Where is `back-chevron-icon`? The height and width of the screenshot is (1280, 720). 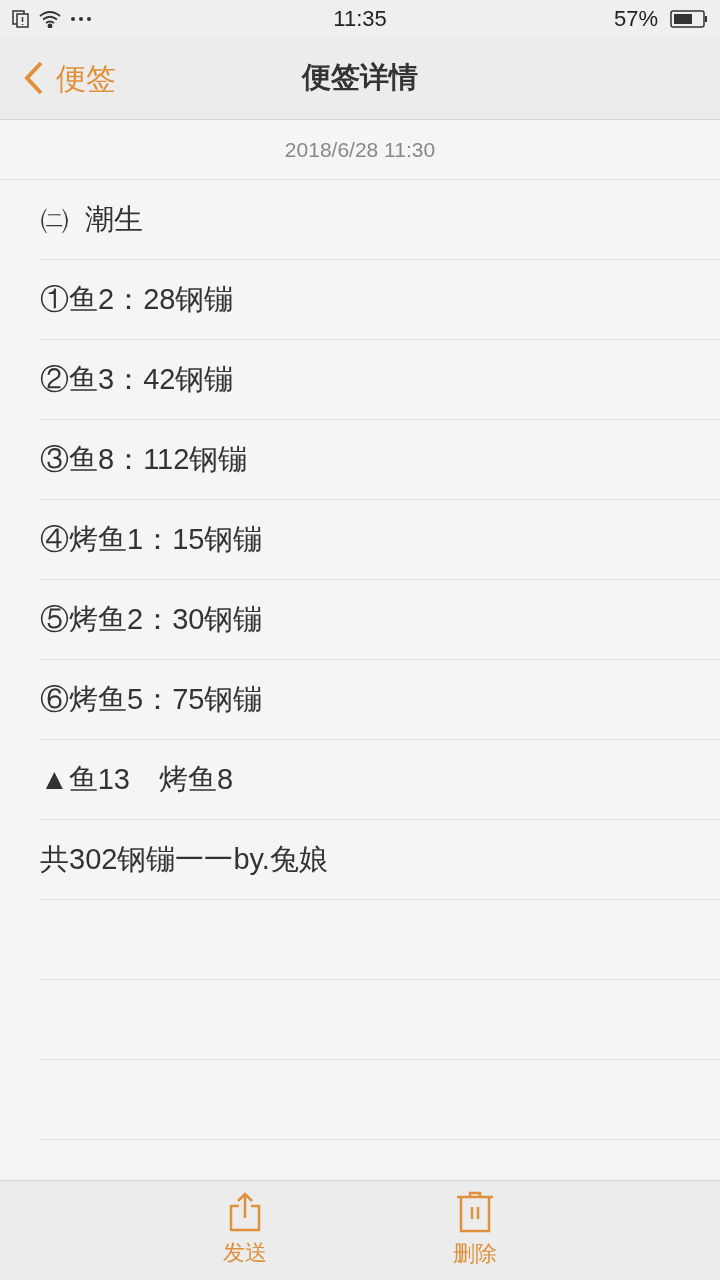 back-chevron-icon is located at coordinates (34, 78).